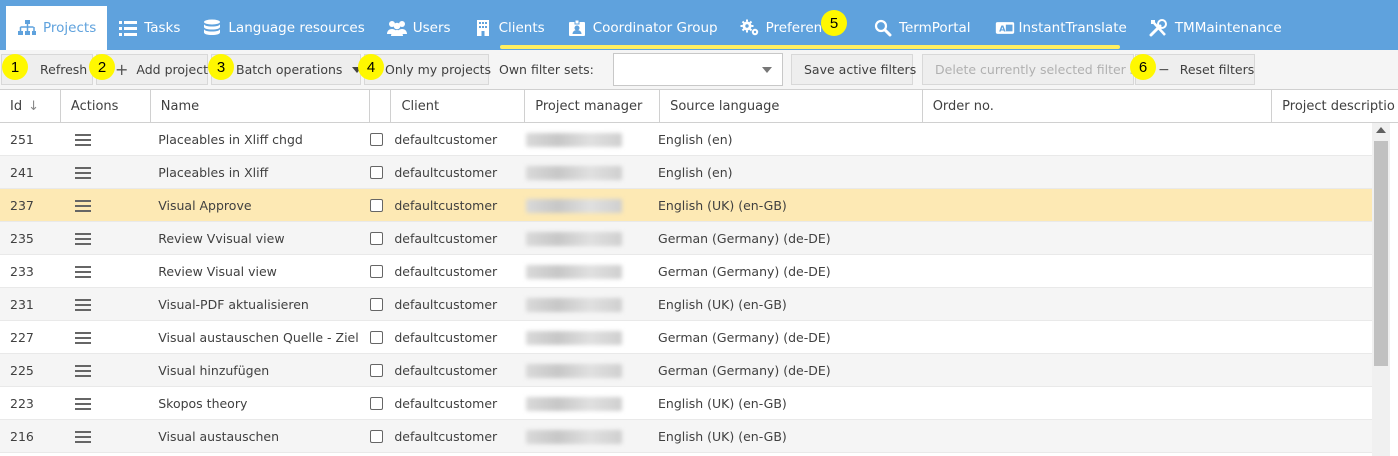 The height and width of the screenshot is (456, 1398). I want to click on filter-set-select, so click(698, 69).